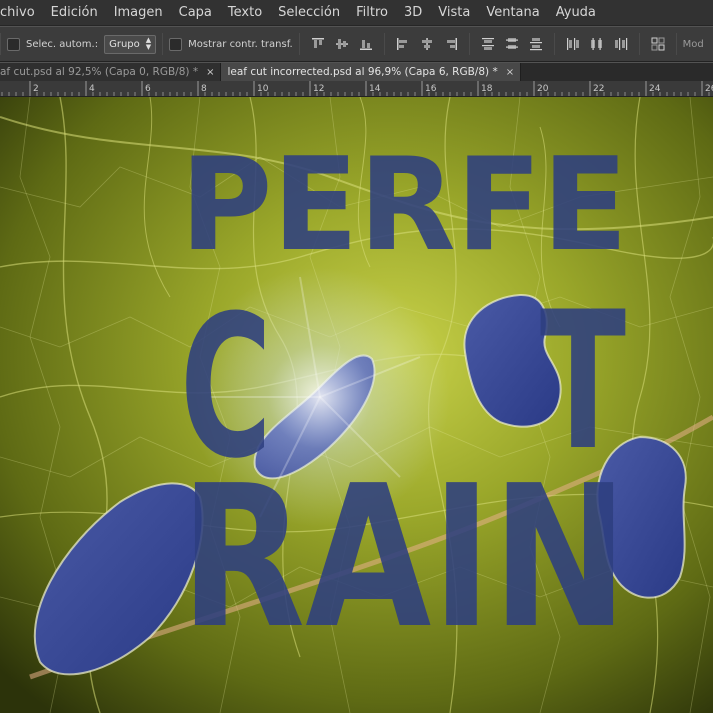 The height and width of the screenshot is (713, 713). I want to click on ruler-label: 6, so click(148, 89).